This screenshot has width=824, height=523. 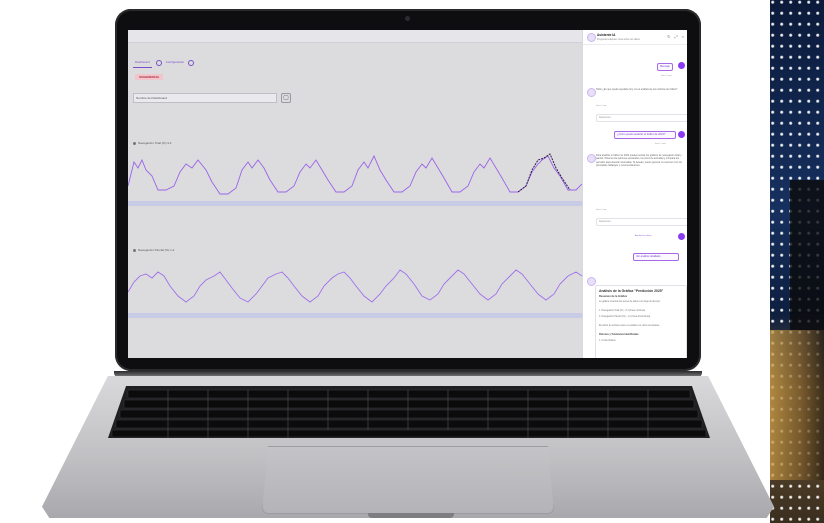 I want to click on tab-configuracion: Configuración, so click(x=175, y=64).